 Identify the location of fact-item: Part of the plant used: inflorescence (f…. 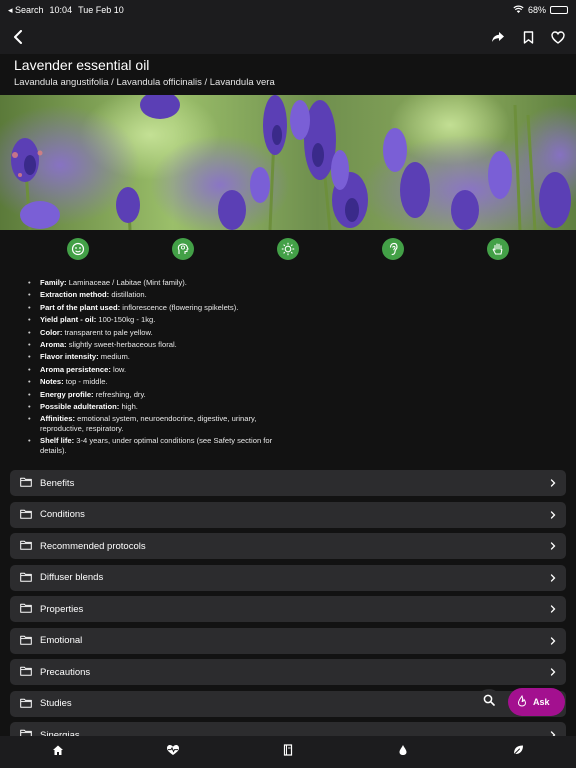
(163, 308).